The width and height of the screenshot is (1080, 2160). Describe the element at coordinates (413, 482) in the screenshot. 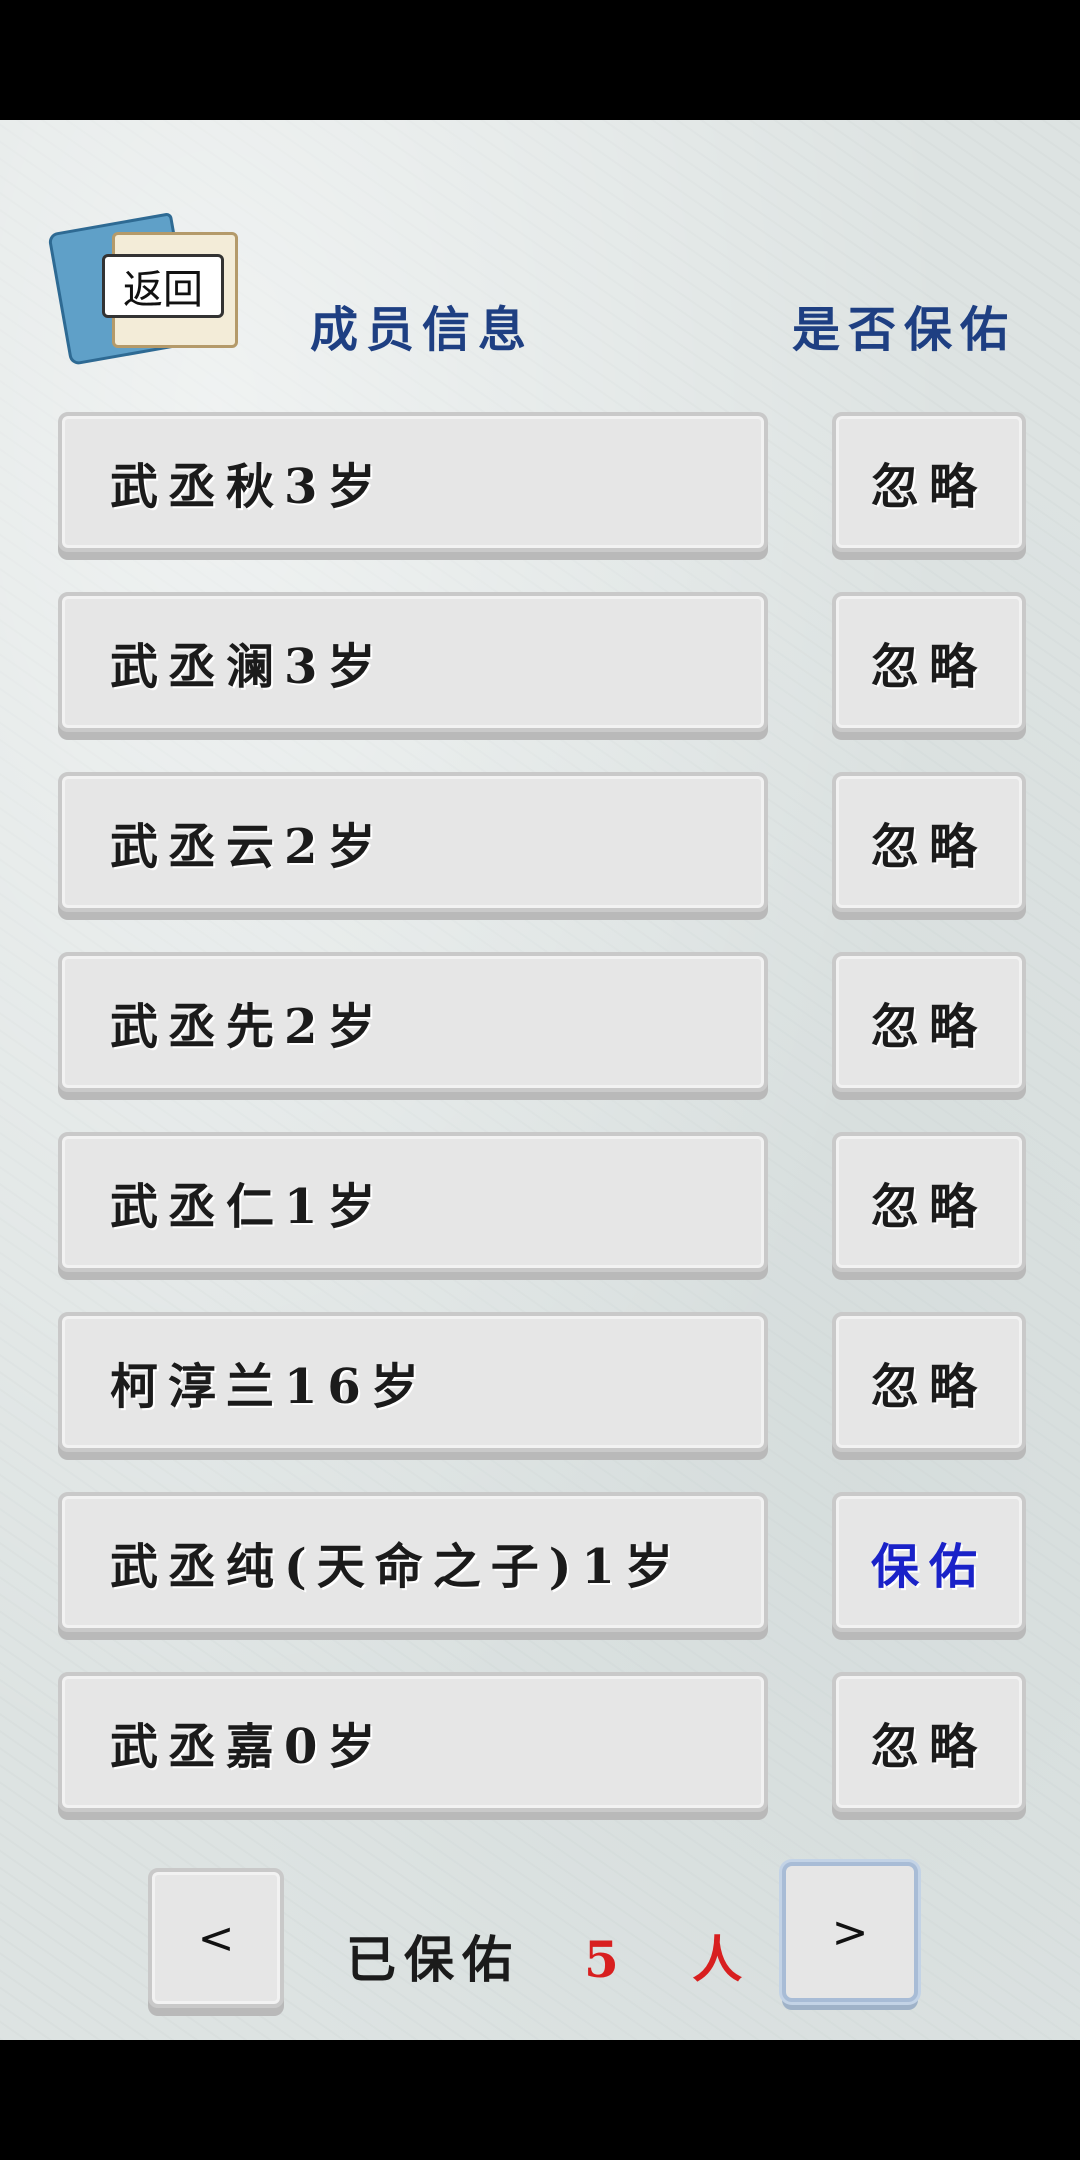

I see `member-name-row-1: 武丞秋3岁` at that location.